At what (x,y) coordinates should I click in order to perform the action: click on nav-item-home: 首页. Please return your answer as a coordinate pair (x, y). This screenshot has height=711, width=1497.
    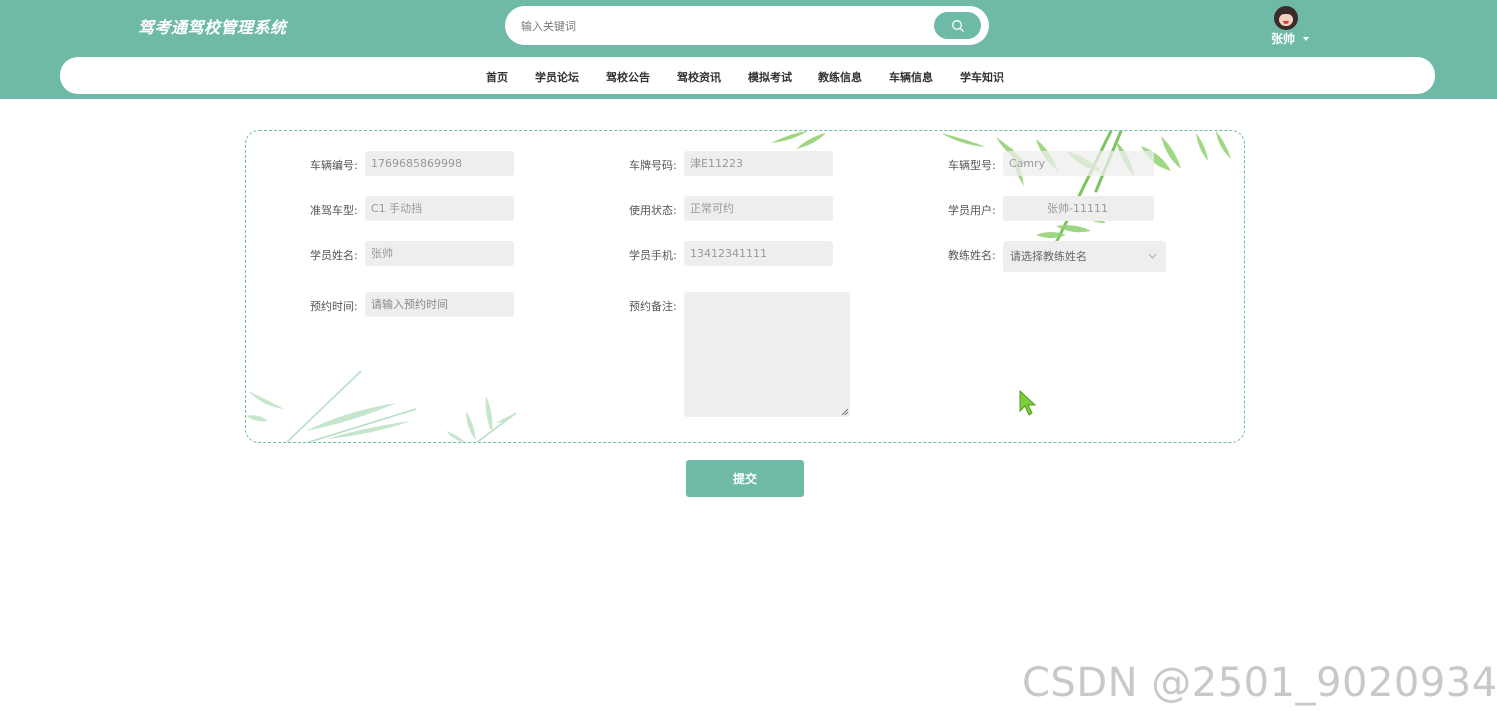
    Looking at the image, I should click on (497, 77).